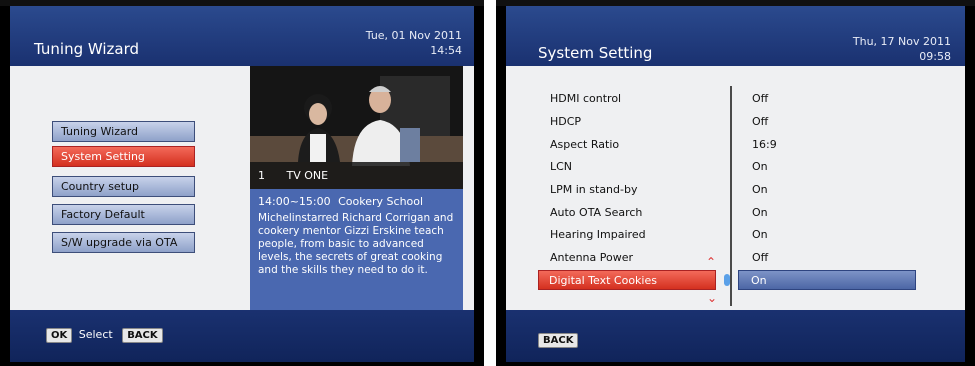  What do you see at coordinates (760, 98) in the screenshot?
I see `setting-value-hdmi-control: Off` at bounding box center [760, 98].